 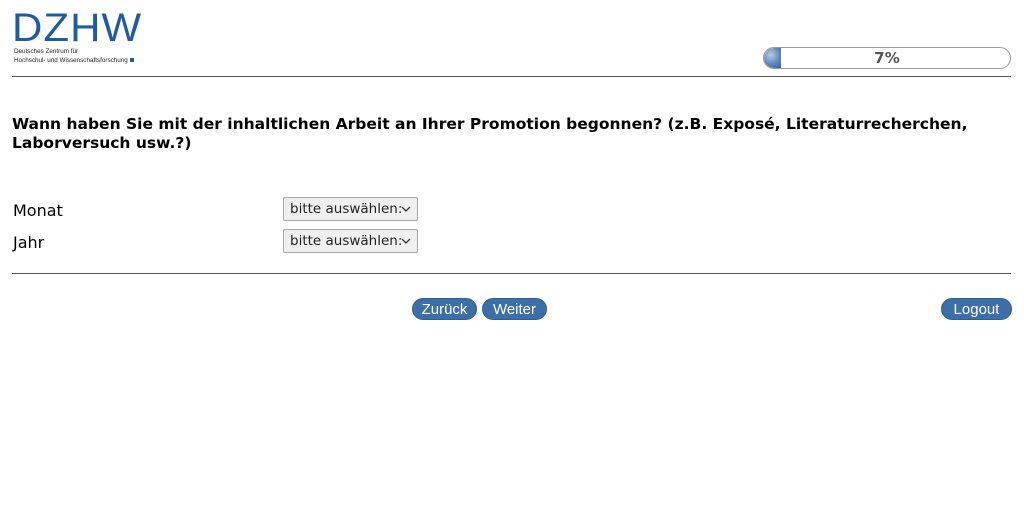 I want to click on progress-bar: 7%, so click(x=887, y=58).